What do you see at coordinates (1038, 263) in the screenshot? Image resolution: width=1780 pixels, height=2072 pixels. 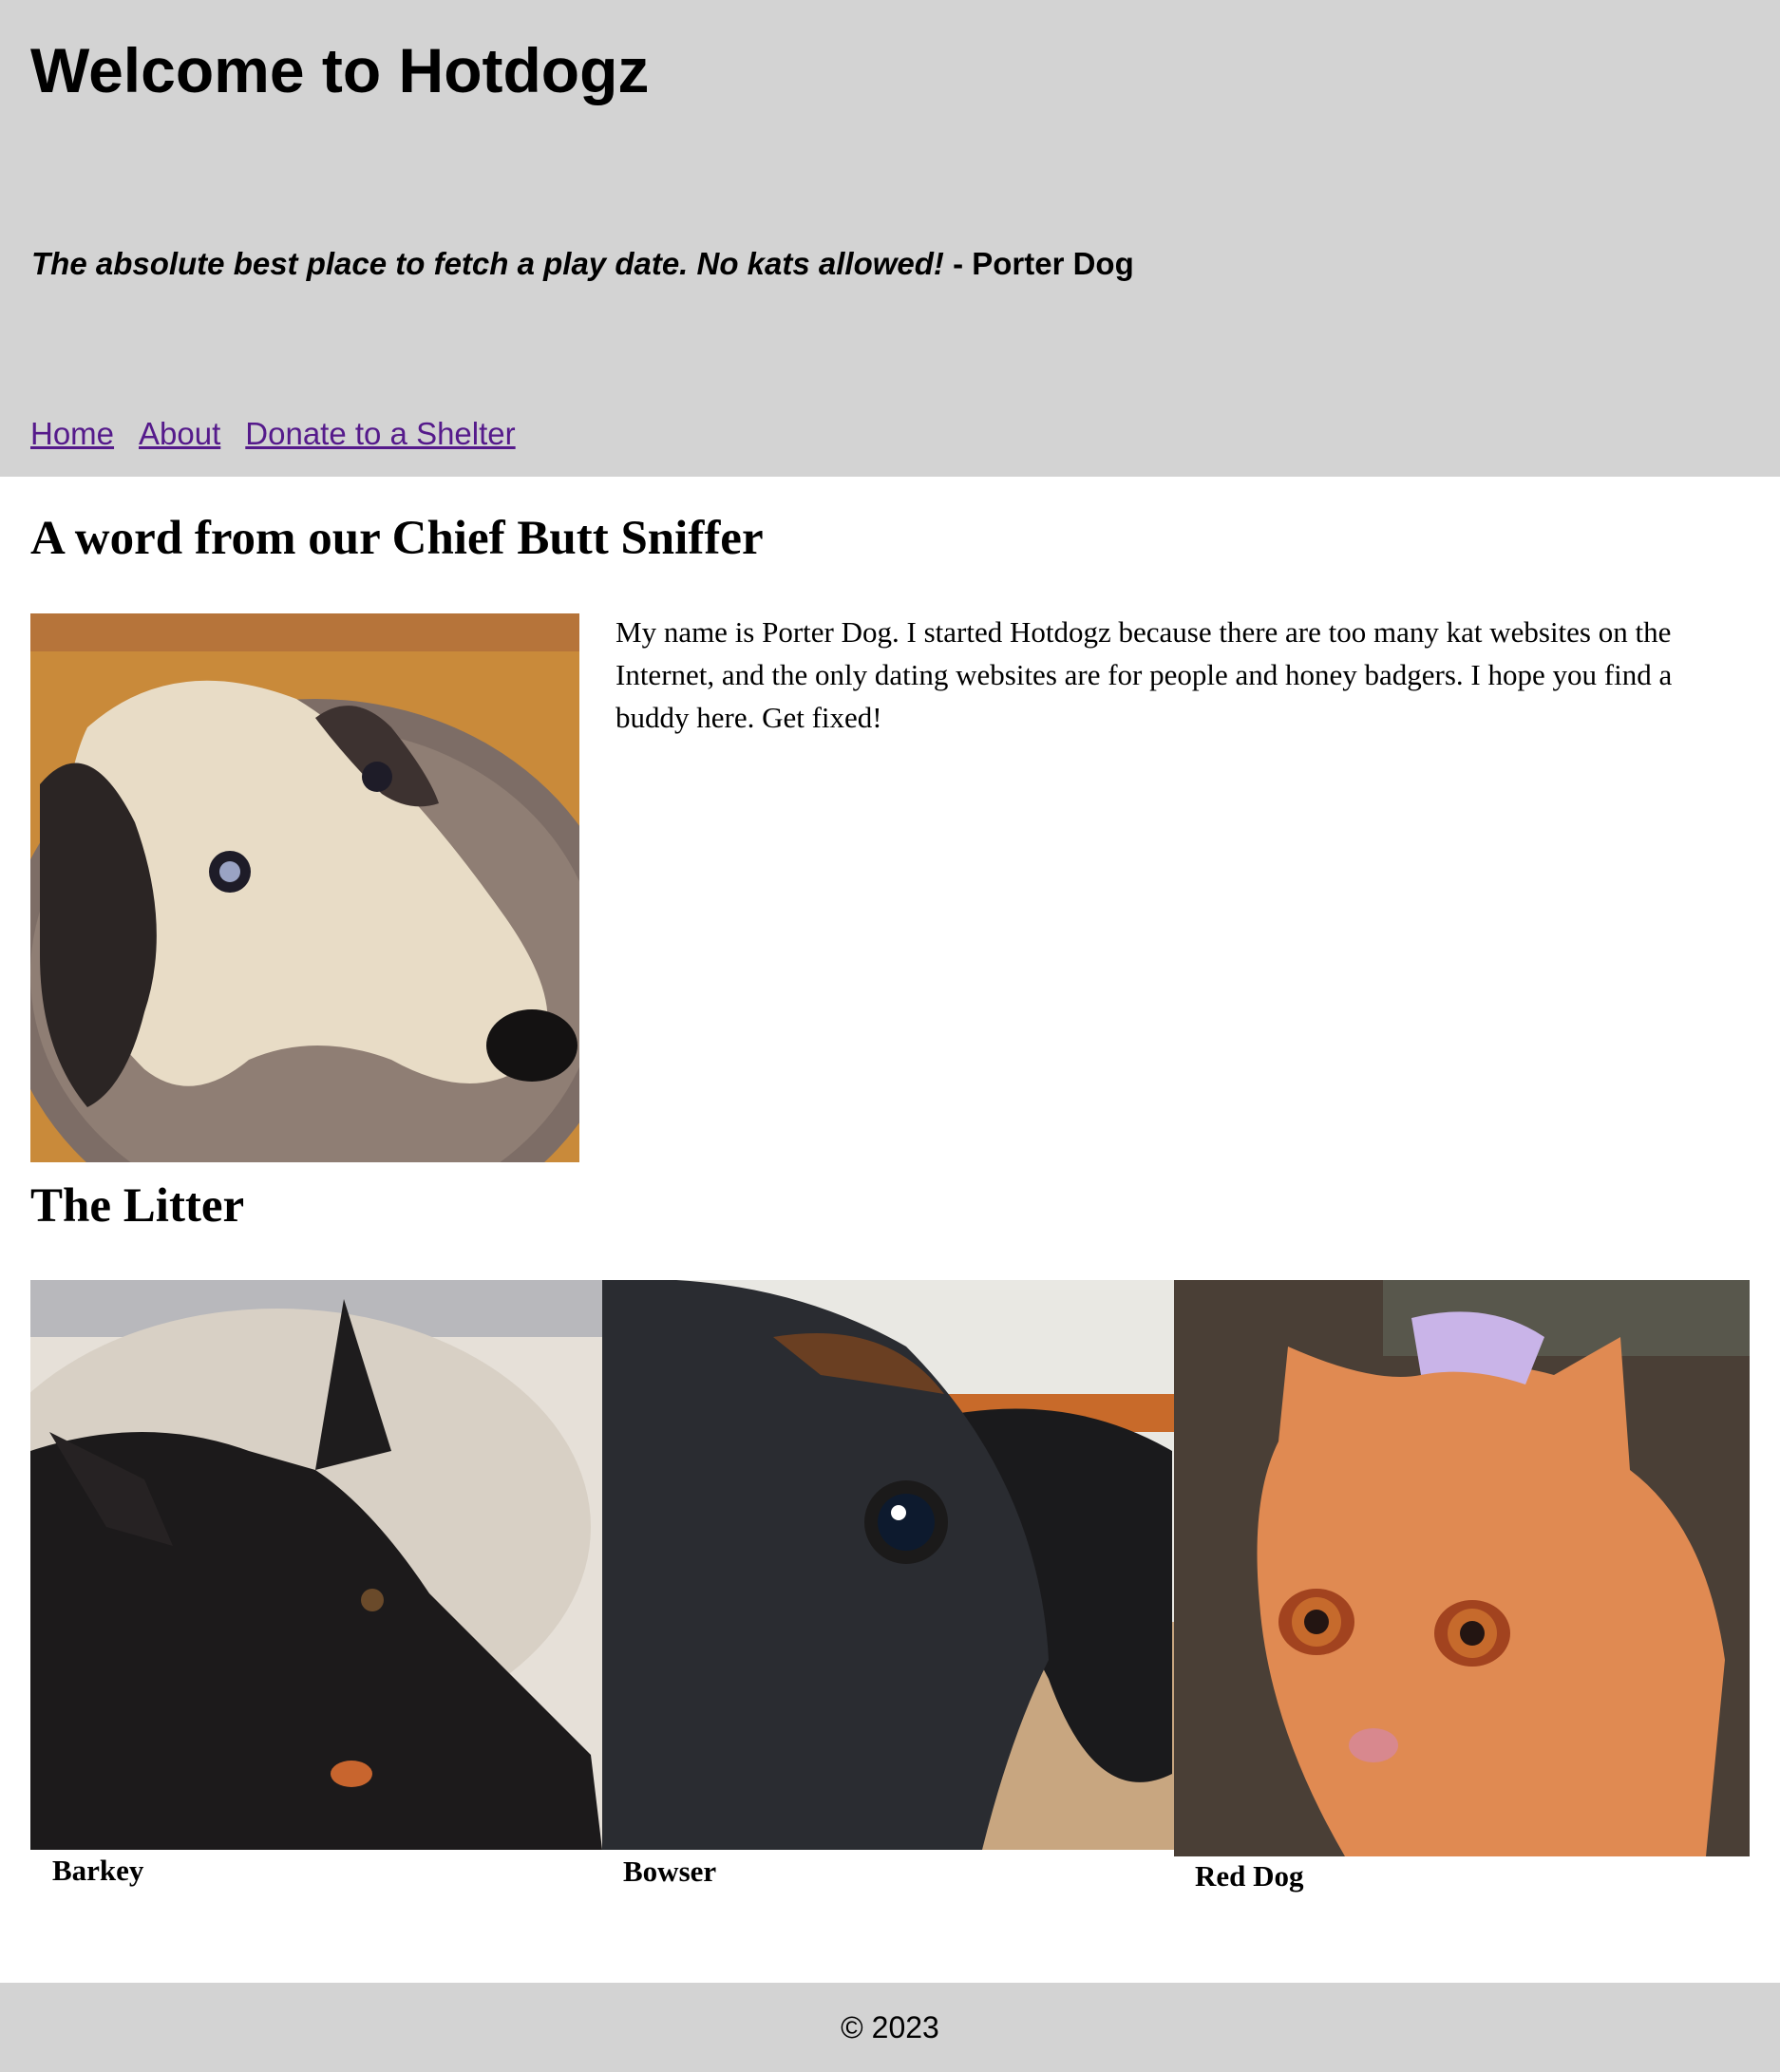 I see `tagline-author: - Porter Dog` at bounding box center [1038, 263].